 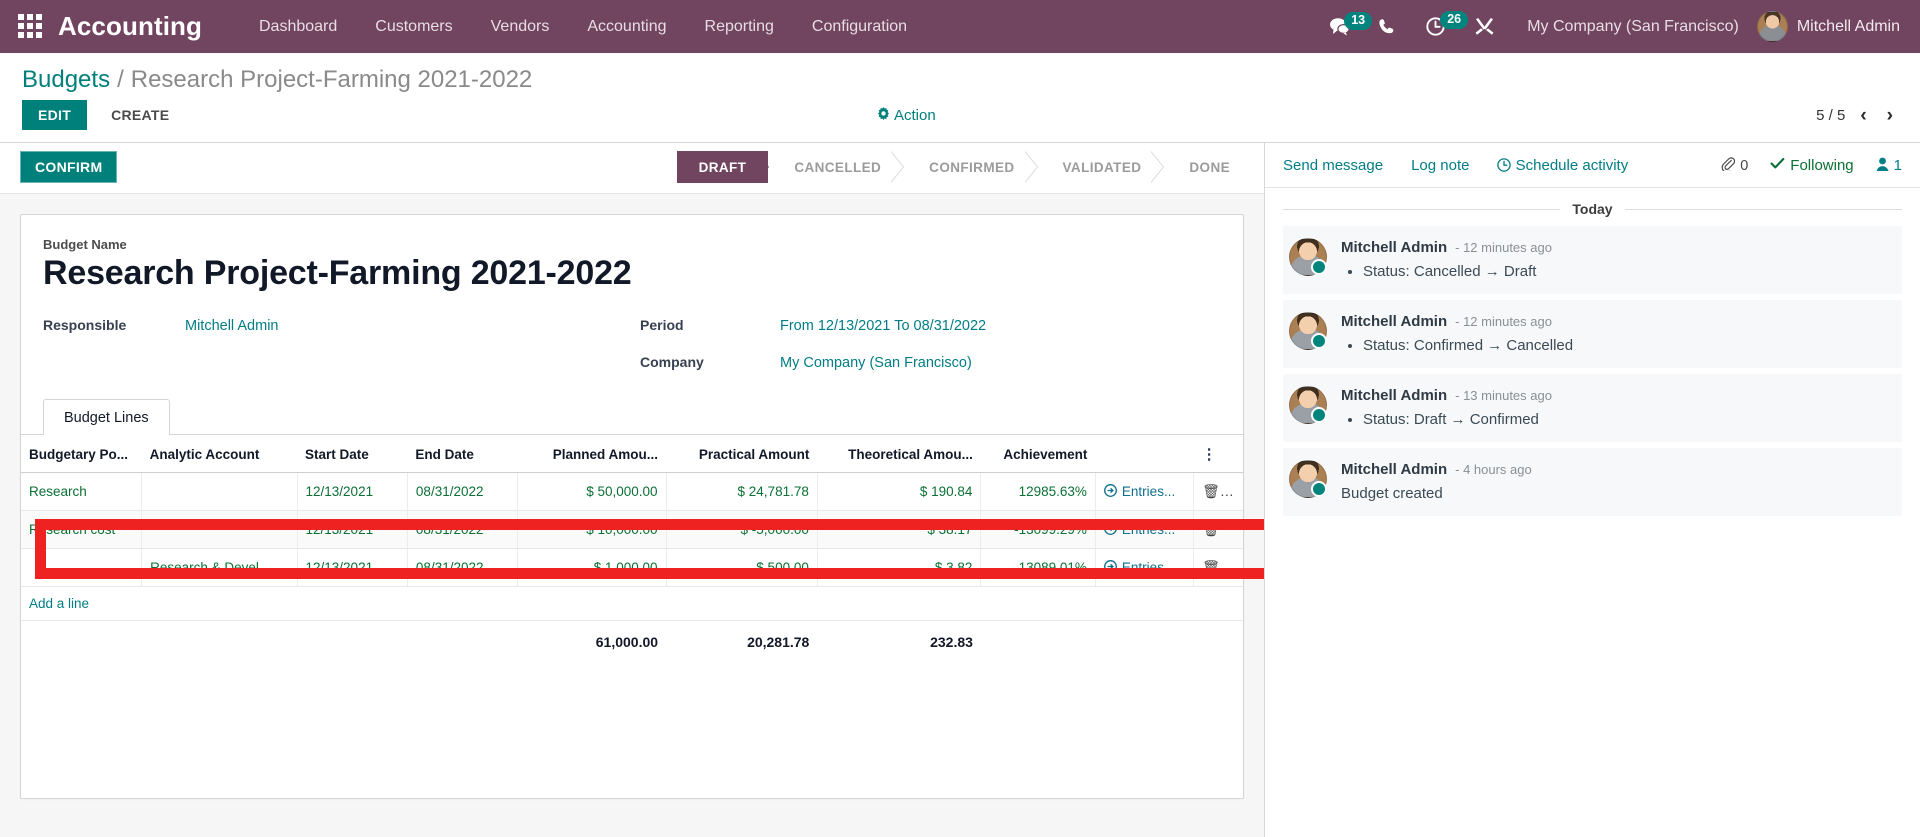 What do you see at coordinates (742, 567) in the screenshot?
I see `cell-practical-amount: $ 500.00` at bounding box center [742, 567].